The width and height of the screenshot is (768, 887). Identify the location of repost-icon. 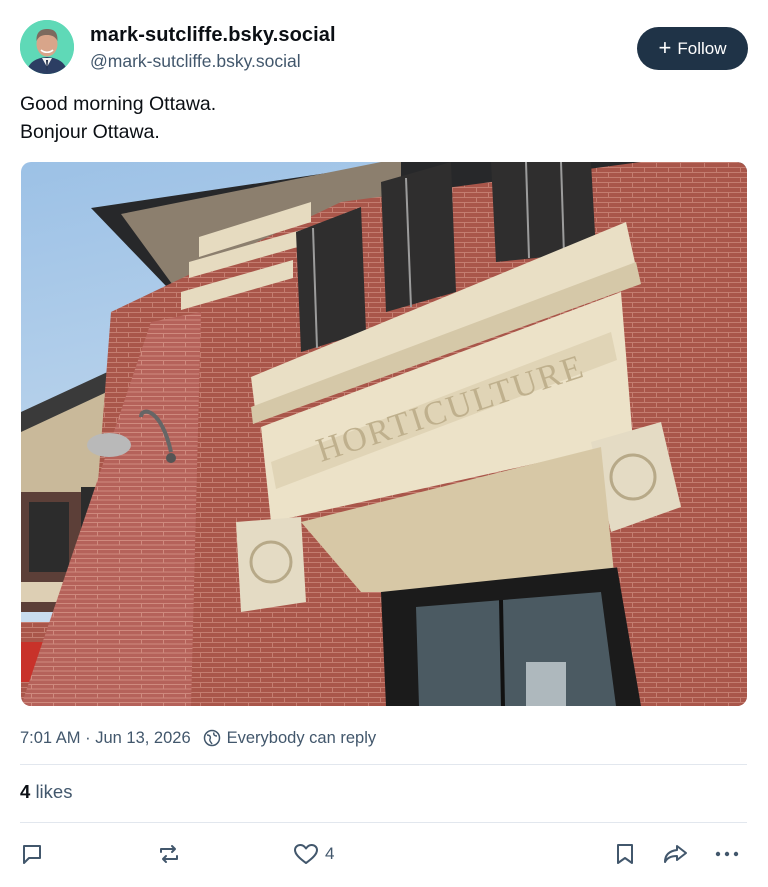
(169, 854).